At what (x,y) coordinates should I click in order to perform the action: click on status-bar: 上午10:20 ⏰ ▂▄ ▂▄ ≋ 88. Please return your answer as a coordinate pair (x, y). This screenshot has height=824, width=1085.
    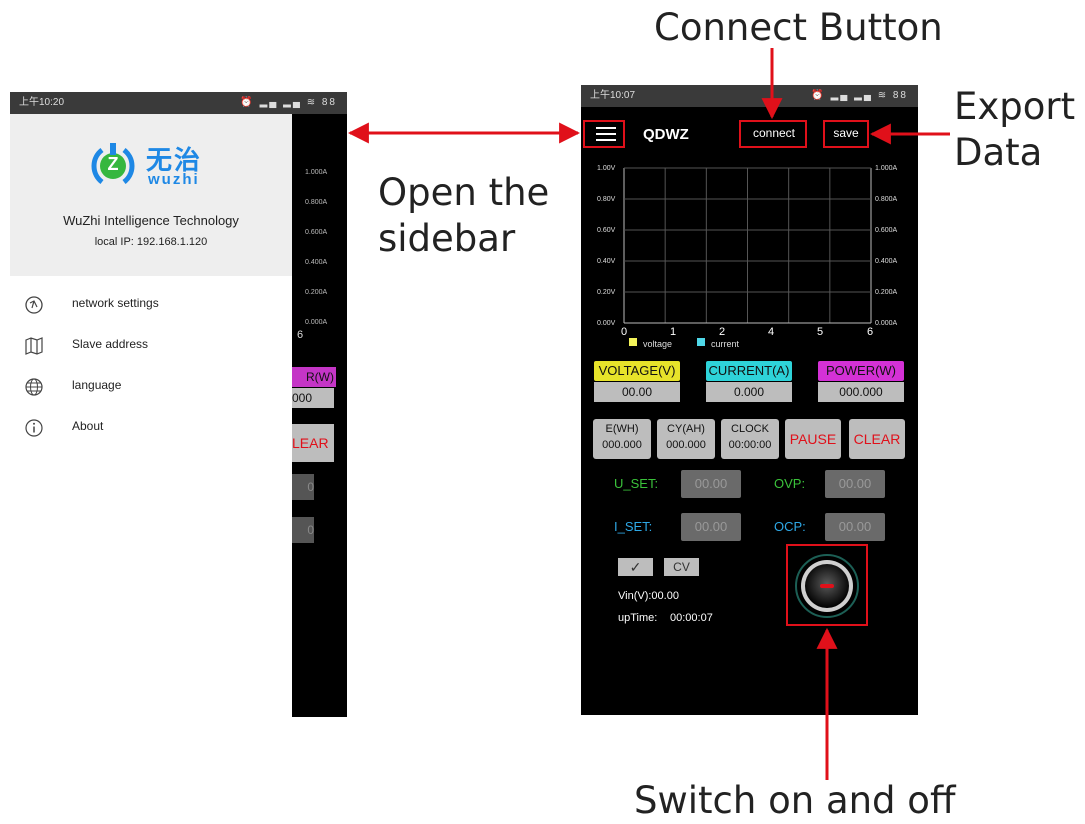
    Looking at the image, I should click on (178, 103).